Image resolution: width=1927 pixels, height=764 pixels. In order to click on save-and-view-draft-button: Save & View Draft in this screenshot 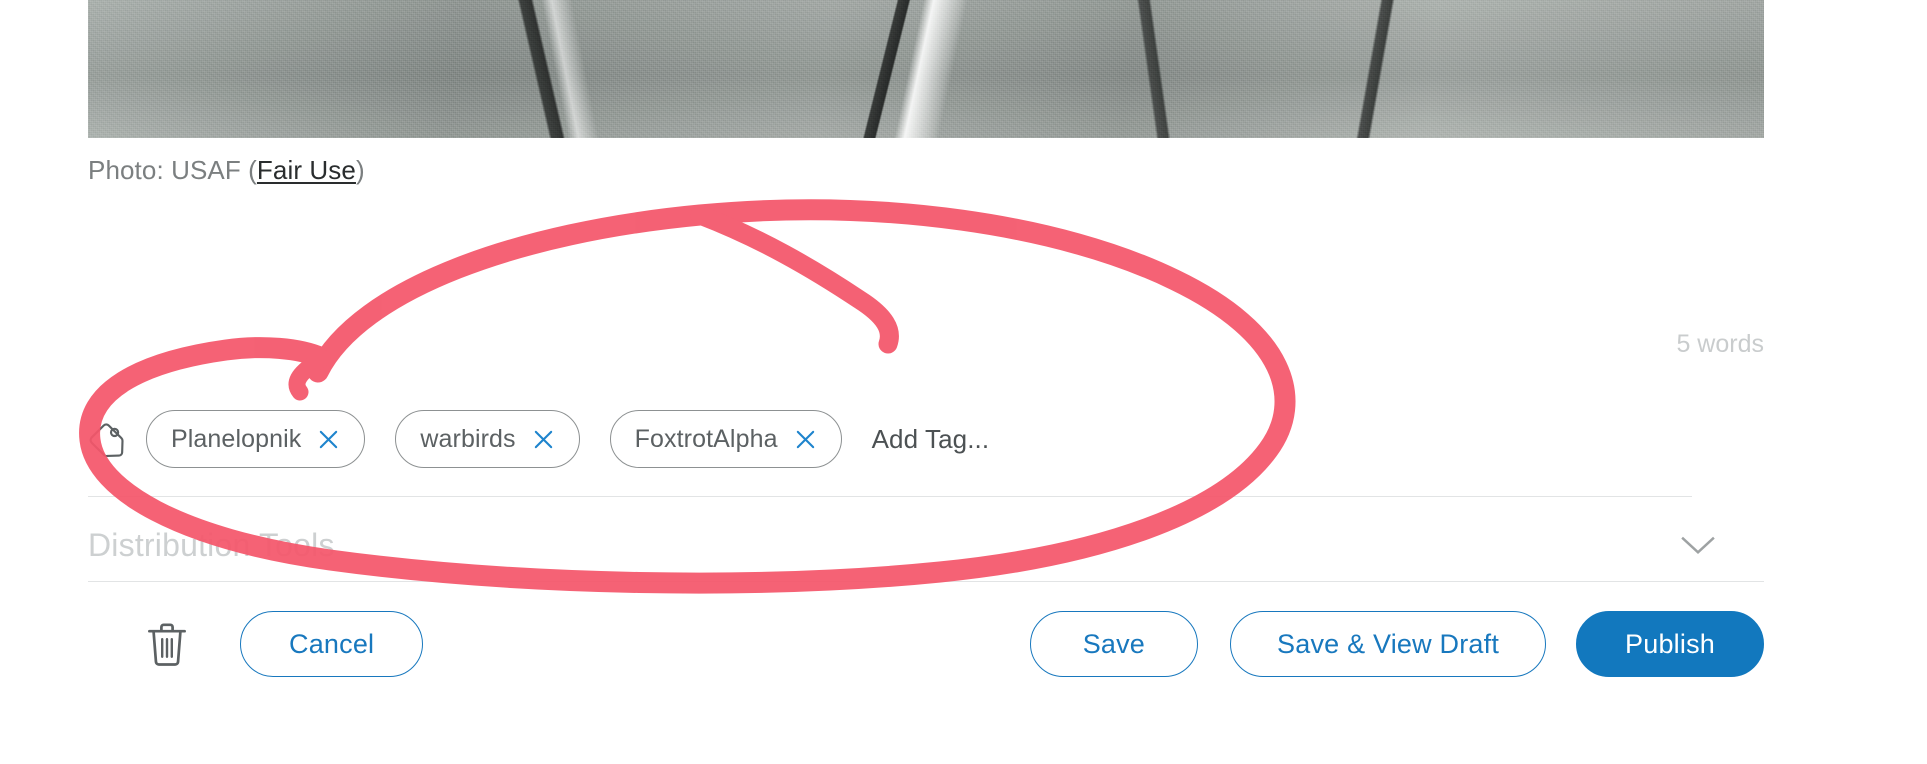, I will do `click(1388, 644)`.